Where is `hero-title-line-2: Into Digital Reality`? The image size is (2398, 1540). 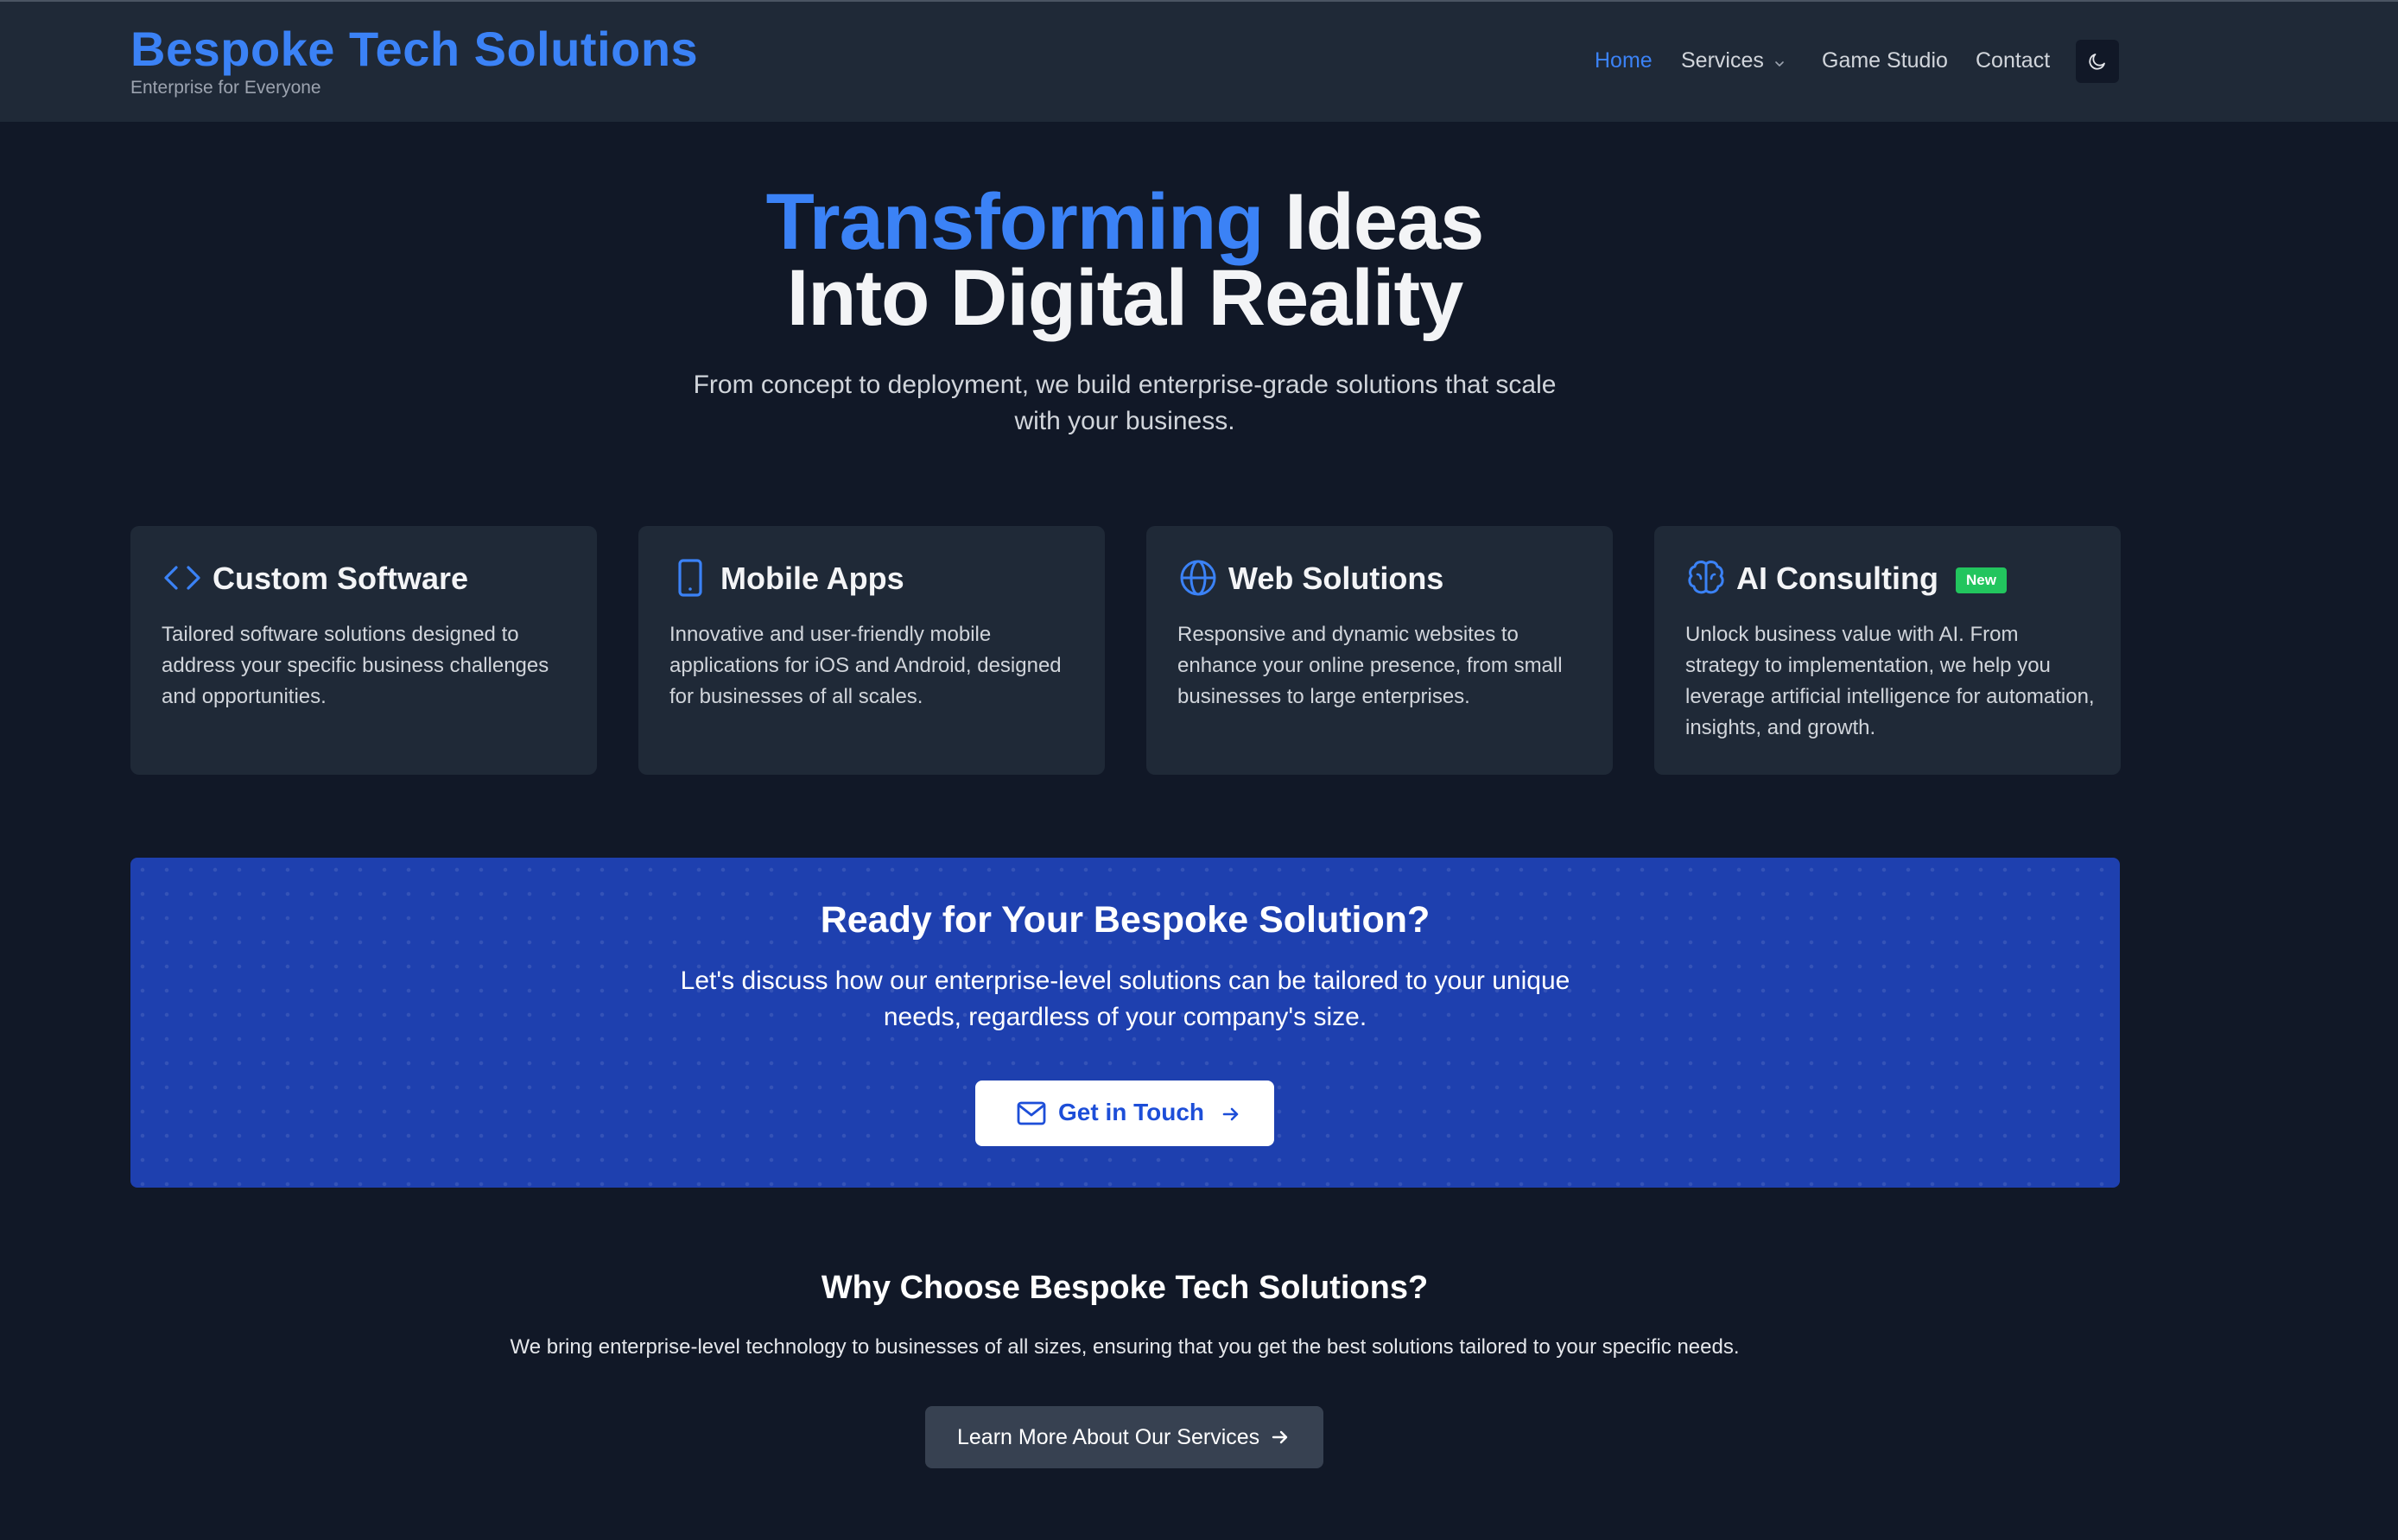 hero-title-line-2: Into Digital Reality is located at coordinates (1125, 298).